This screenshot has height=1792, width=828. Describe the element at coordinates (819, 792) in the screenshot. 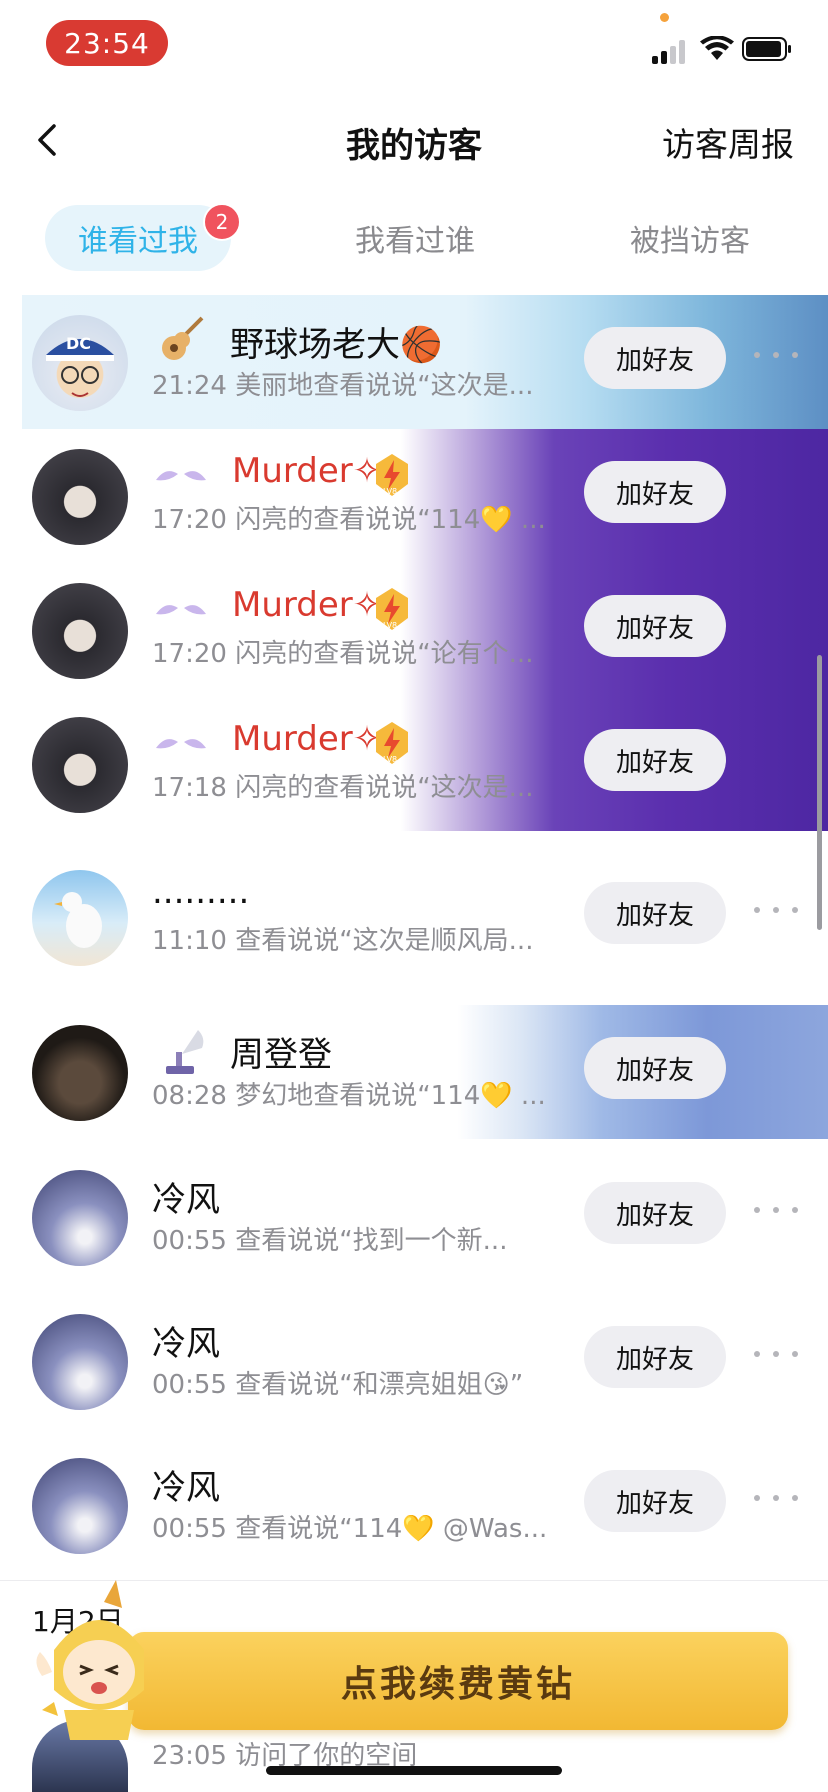

I see `scrollbar` at that location.